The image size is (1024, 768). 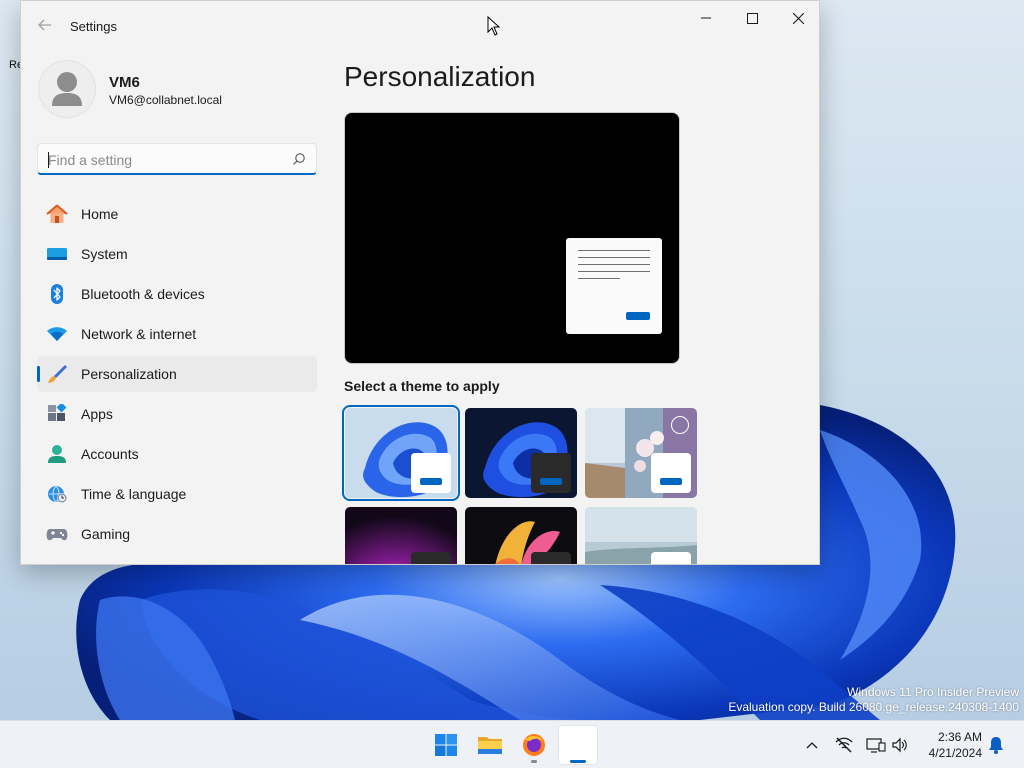 I want to click on volume-icon, so click(x=899, y=745).